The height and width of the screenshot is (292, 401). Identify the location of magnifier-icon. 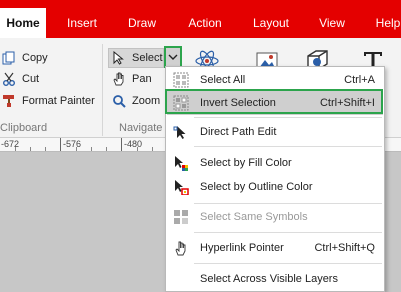
(119, 101).